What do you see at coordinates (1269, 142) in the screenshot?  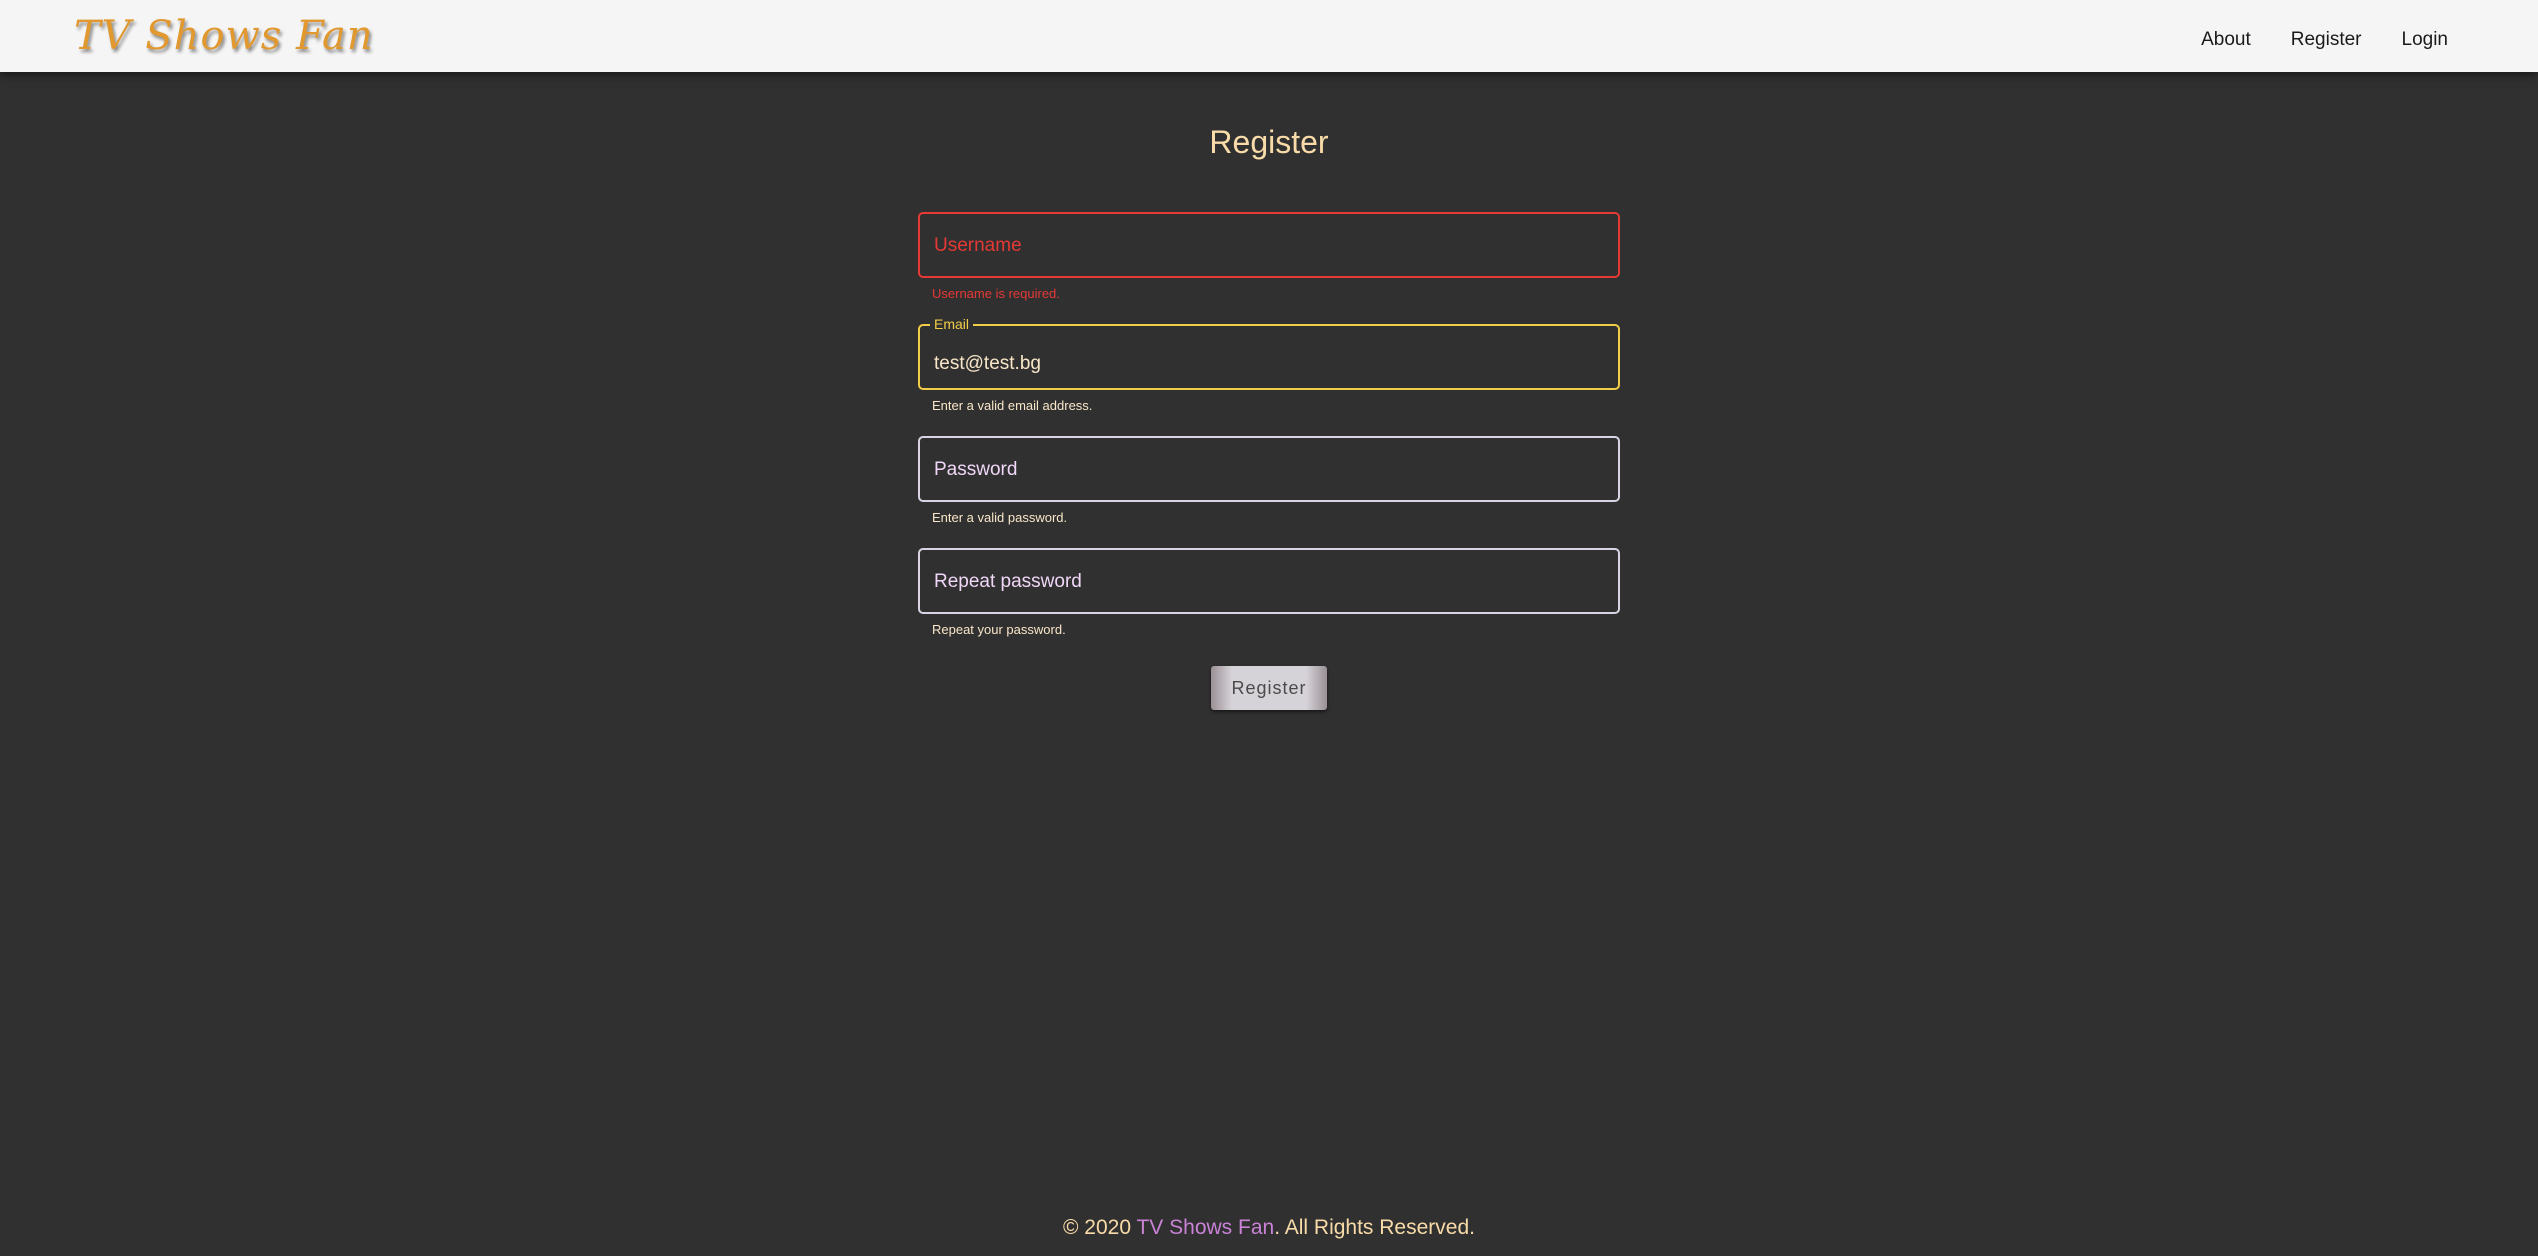 I see `page-title: Register` at bounding box center [1269, 142].